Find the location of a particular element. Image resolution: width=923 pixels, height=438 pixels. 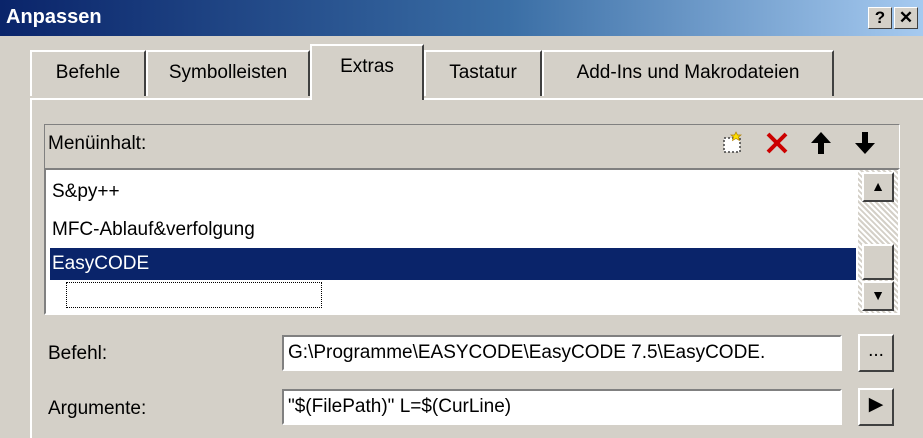

list-item-new-placeholder is located at coordinates (194, 295).